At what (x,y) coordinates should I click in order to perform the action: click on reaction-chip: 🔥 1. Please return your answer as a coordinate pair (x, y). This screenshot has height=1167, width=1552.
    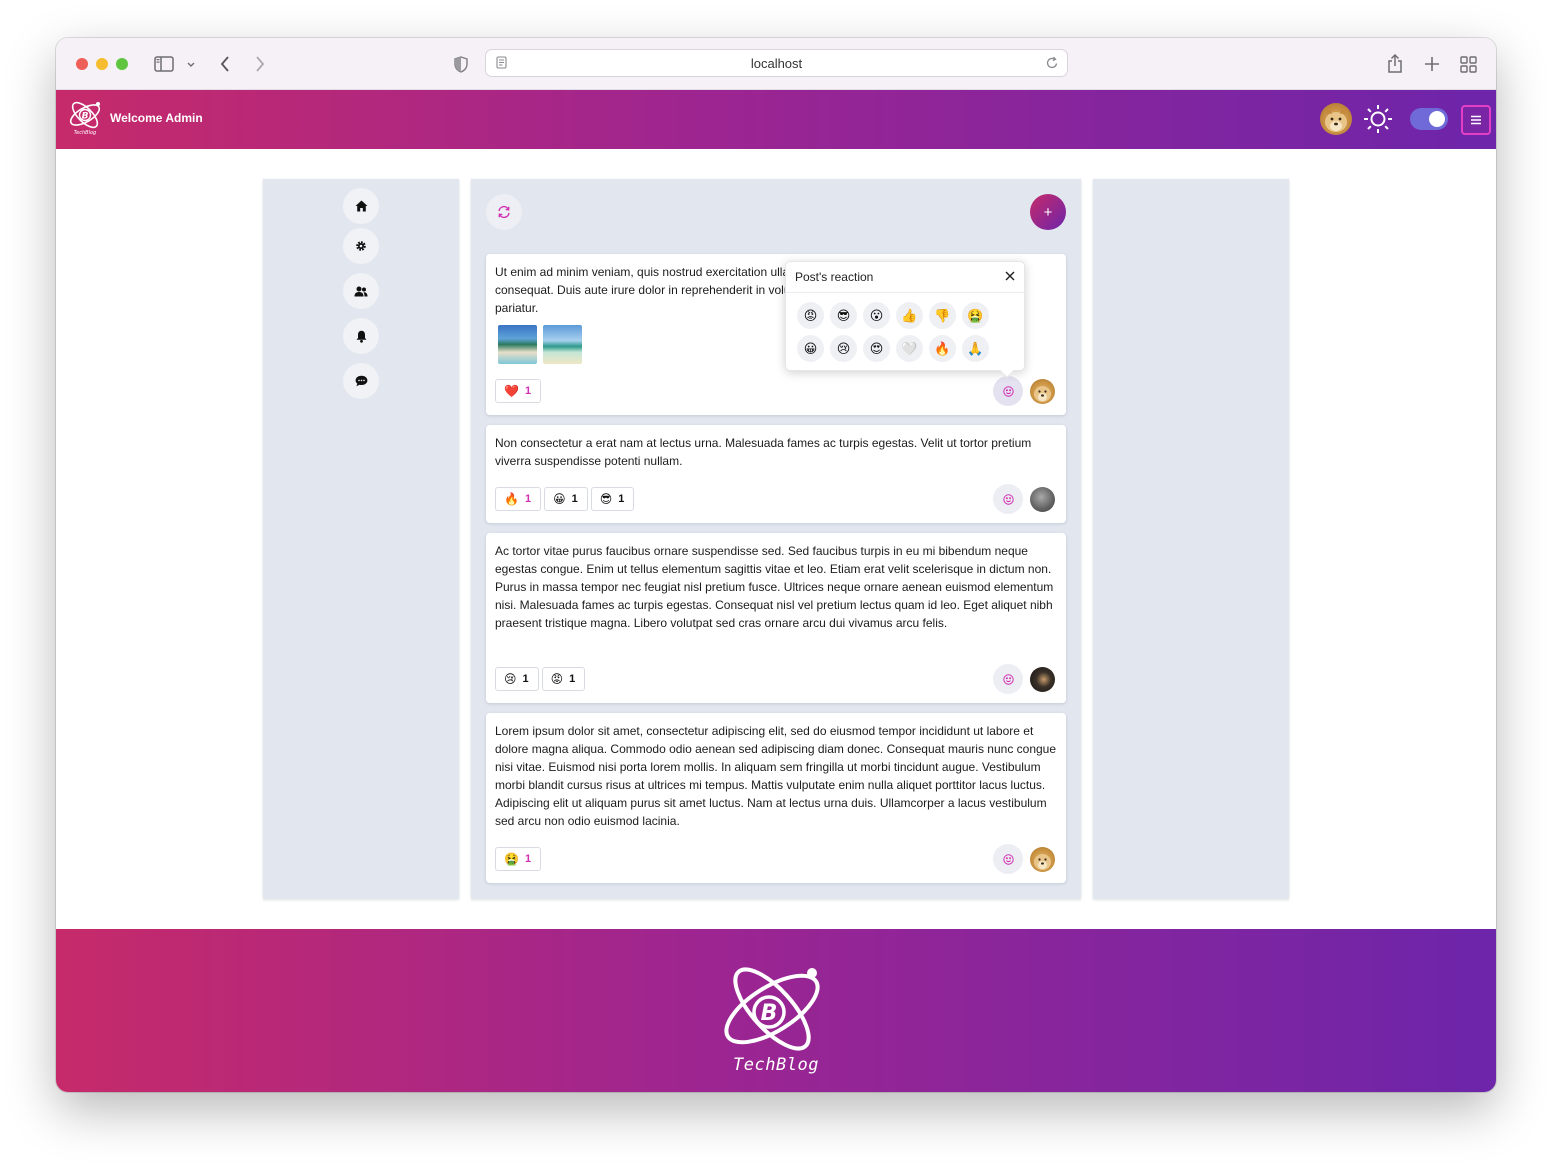
    Looking at the image, I should click on (518, 499).